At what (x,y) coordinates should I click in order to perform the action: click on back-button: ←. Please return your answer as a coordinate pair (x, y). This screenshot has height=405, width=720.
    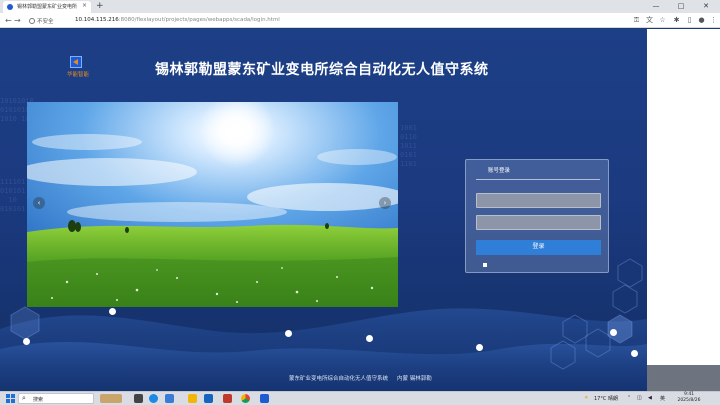
    Looking at the image, I should click on (8, 20).